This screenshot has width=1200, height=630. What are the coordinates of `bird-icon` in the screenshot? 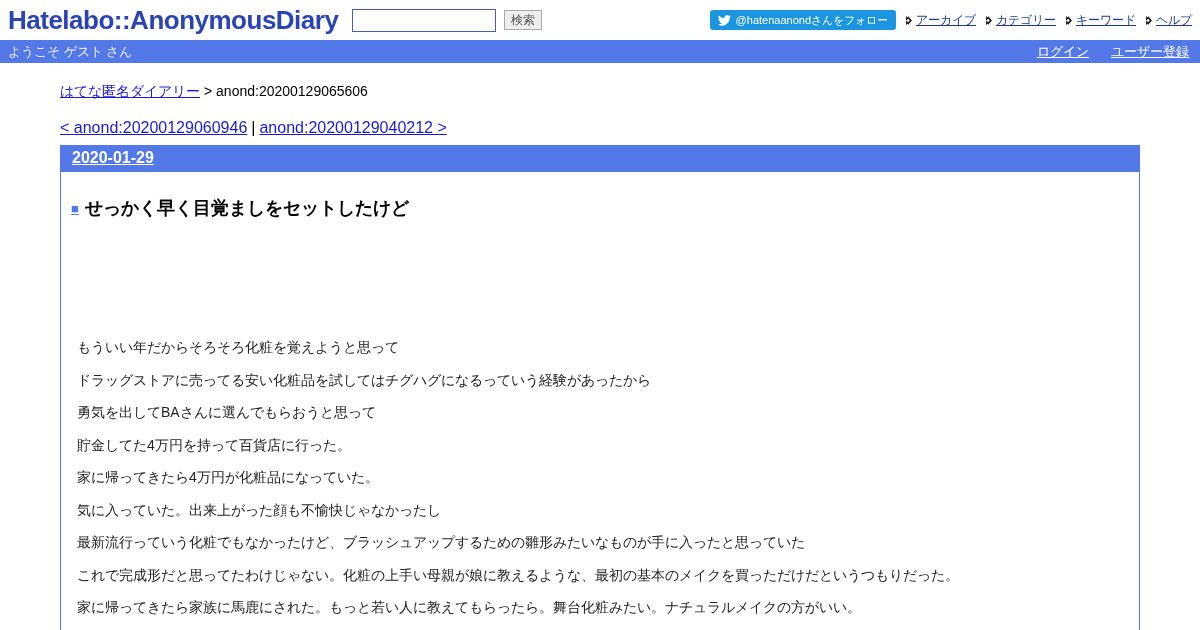 It's located at (724, 20).